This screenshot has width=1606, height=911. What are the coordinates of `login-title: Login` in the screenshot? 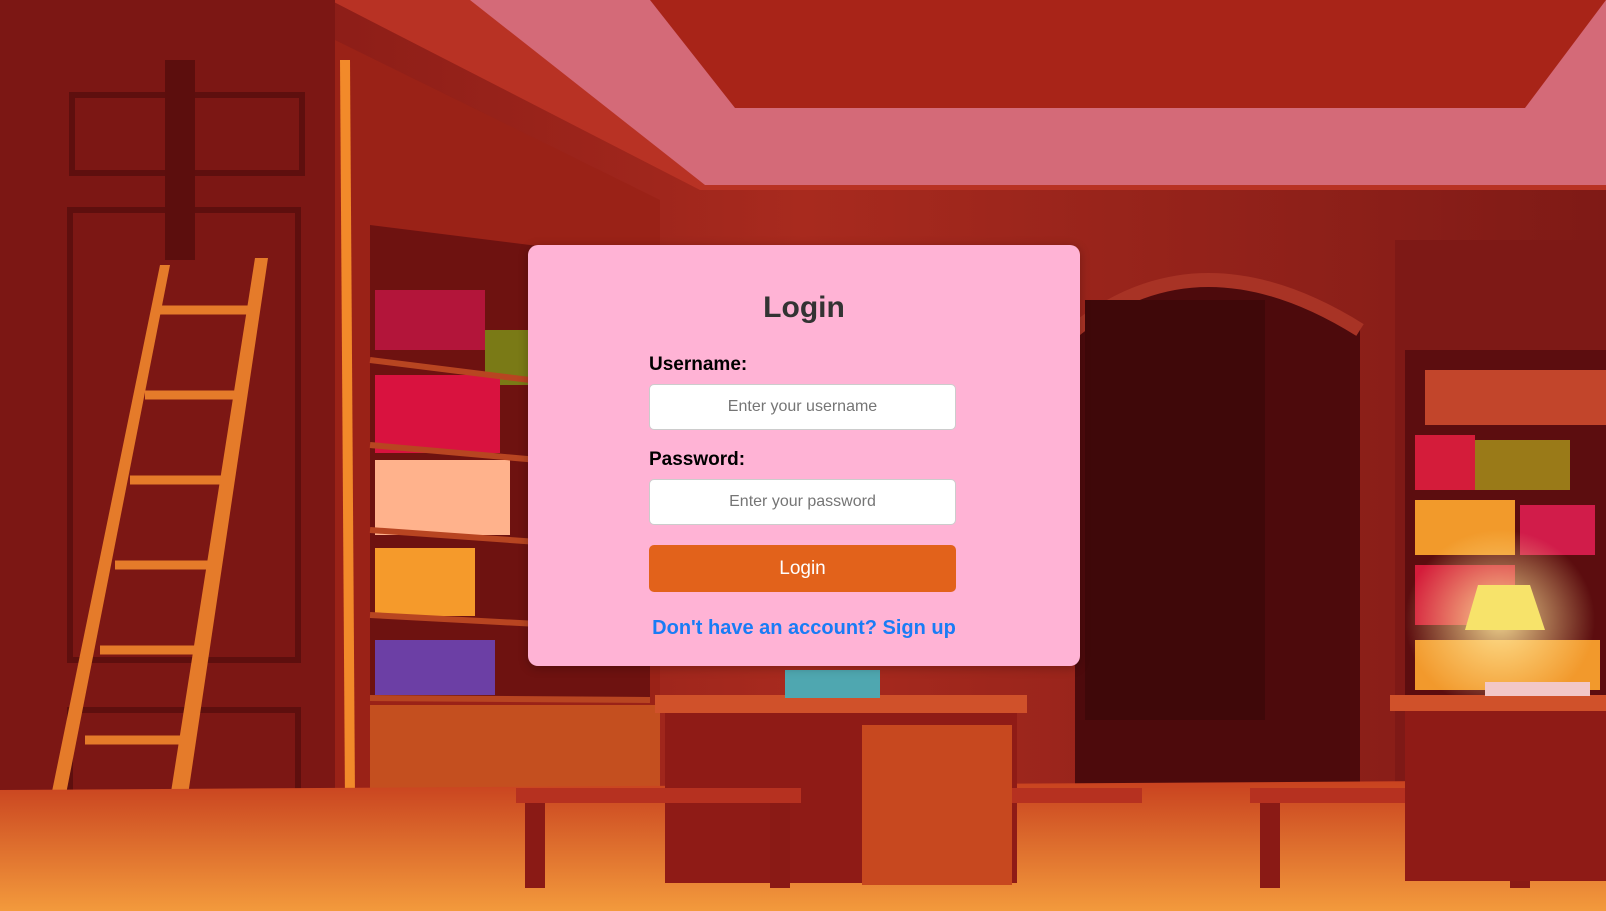 It's located at (804, 307).